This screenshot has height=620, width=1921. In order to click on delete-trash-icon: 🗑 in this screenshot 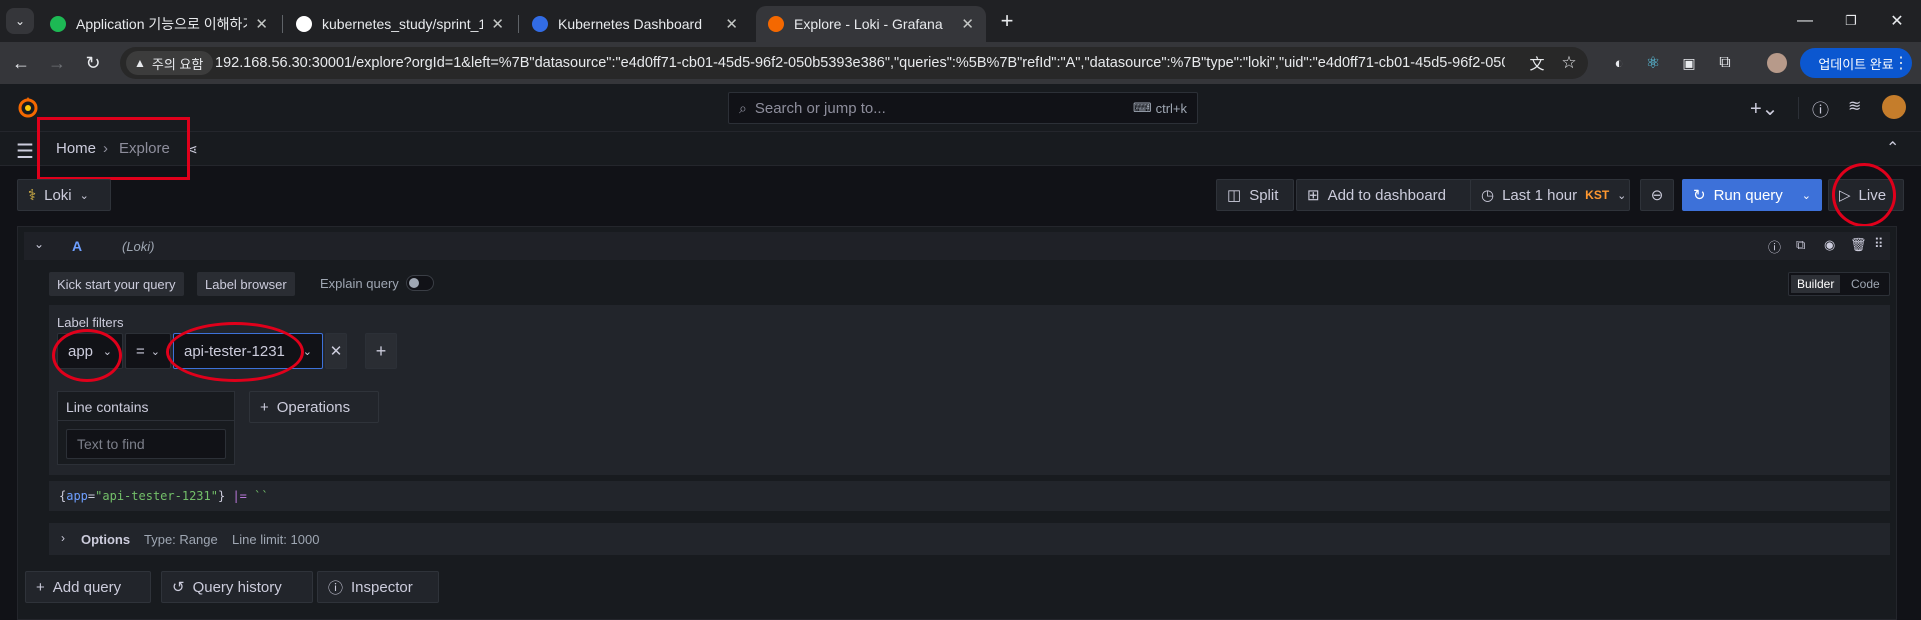, I will do `click(1858, 245)`.